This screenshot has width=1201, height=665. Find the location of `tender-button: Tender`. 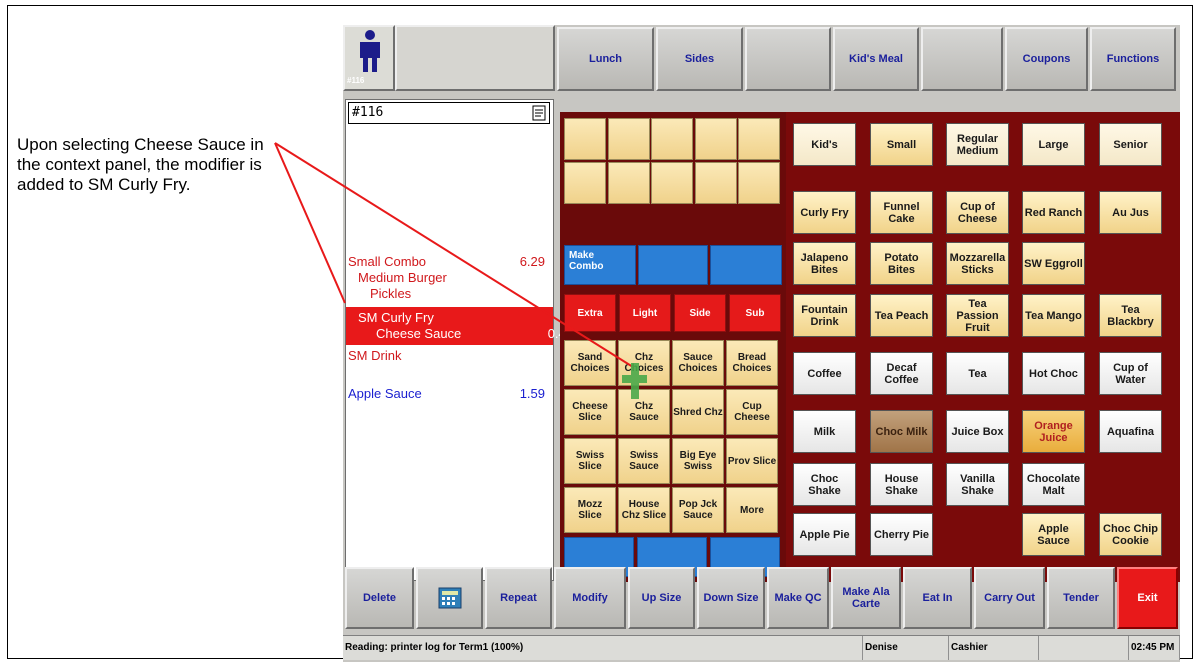

tender-button: Tender is located at coordinates (1081, 598).